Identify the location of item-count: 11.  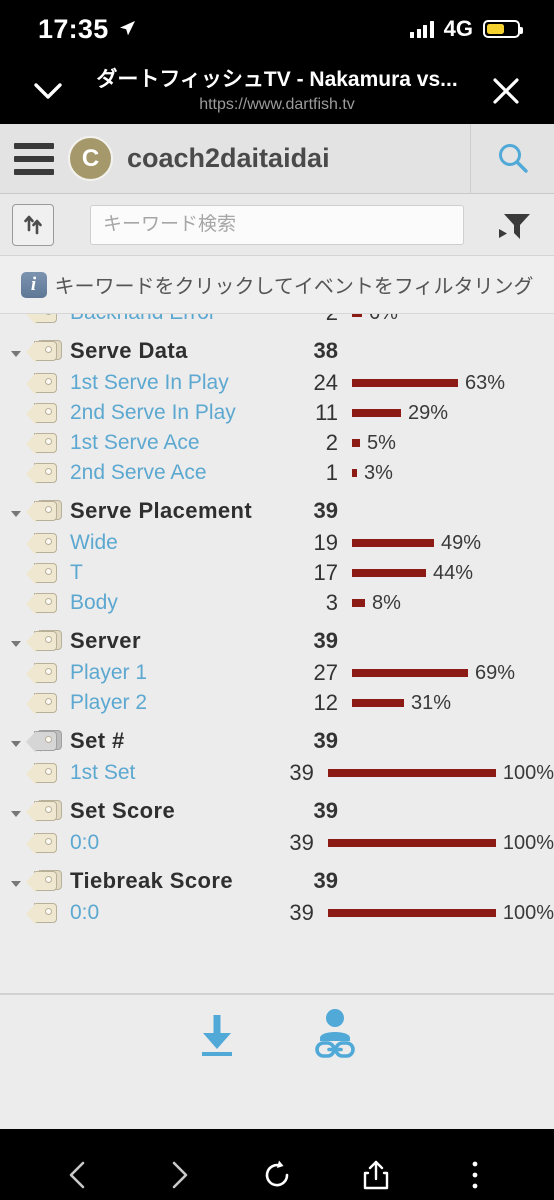
(326, 412).